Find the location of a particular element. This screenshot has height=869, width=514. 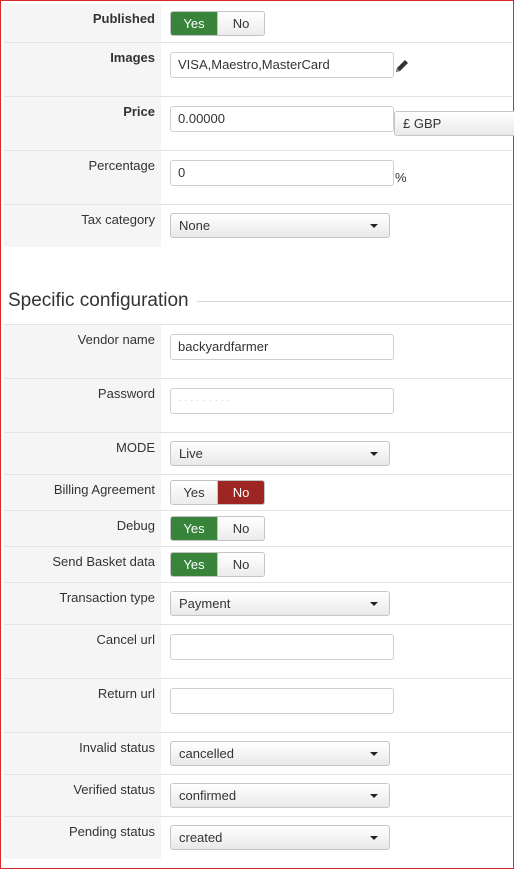

row-published: Published Yes No is located at coordinates (258, 23).